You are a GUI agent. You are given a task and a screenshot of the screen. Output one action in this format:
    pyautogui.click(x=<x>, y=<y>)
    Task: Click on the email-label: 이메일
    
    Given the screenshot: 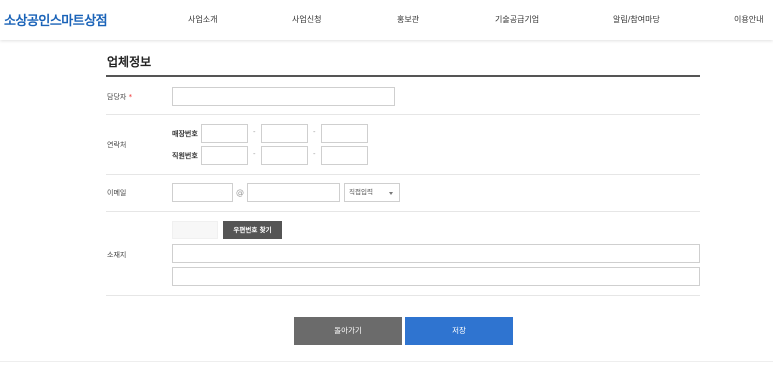 What is the action you would take?
    pyautogui.click(x=117, y=193)
    